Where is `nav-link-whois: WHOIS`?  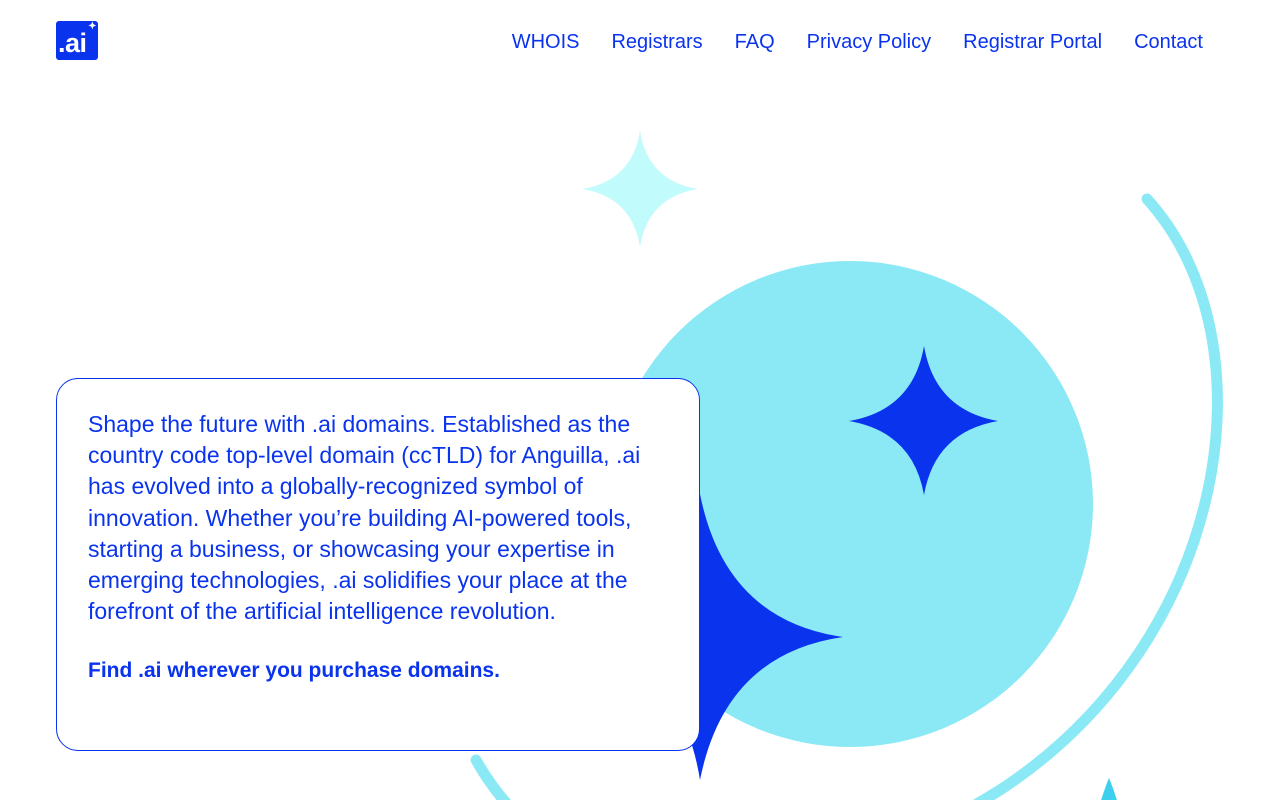 nav-link-whois: WHOIS is located at coordinates (546, 42).